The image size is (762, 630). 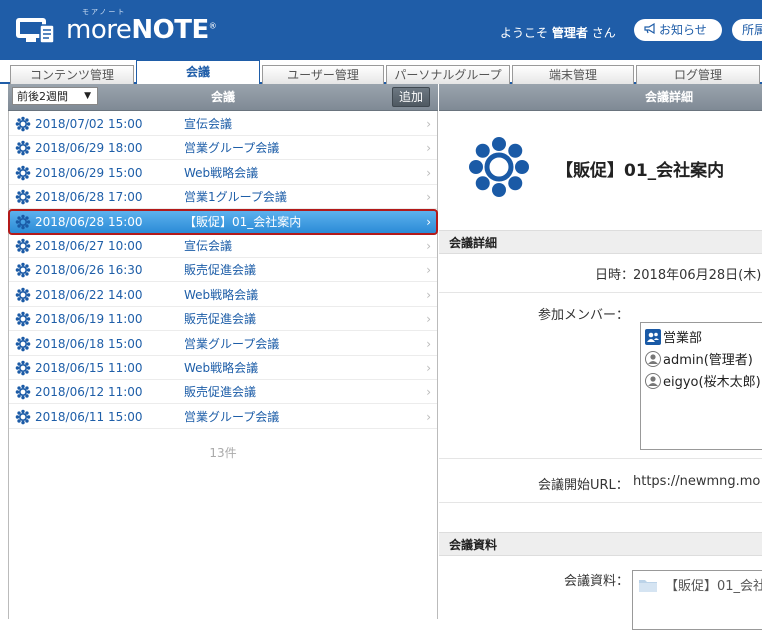 I want to click on main-tabs: コンテンツ管理 会議 ユーザー管理 パーソナルグループ 端末管理 ログ管理, so click(x=381, y=72).